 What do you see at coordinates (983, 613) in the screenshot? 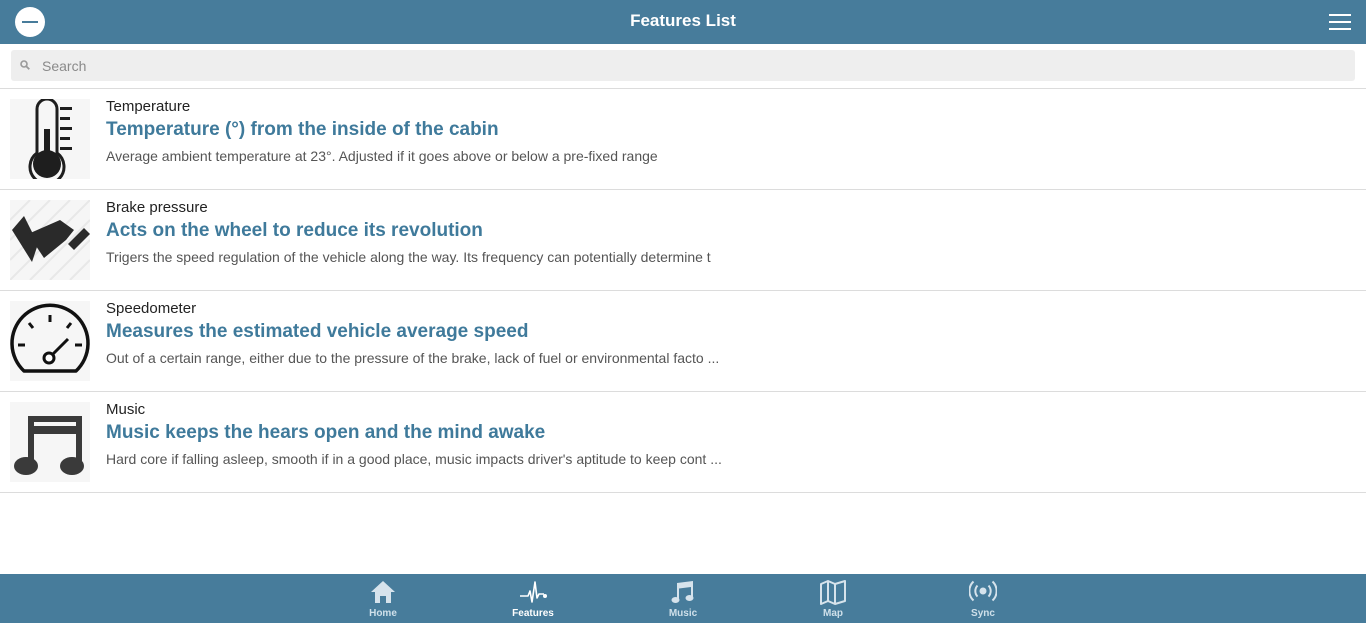
I see `tab-label: Sync` at bounding box center [983, 613].